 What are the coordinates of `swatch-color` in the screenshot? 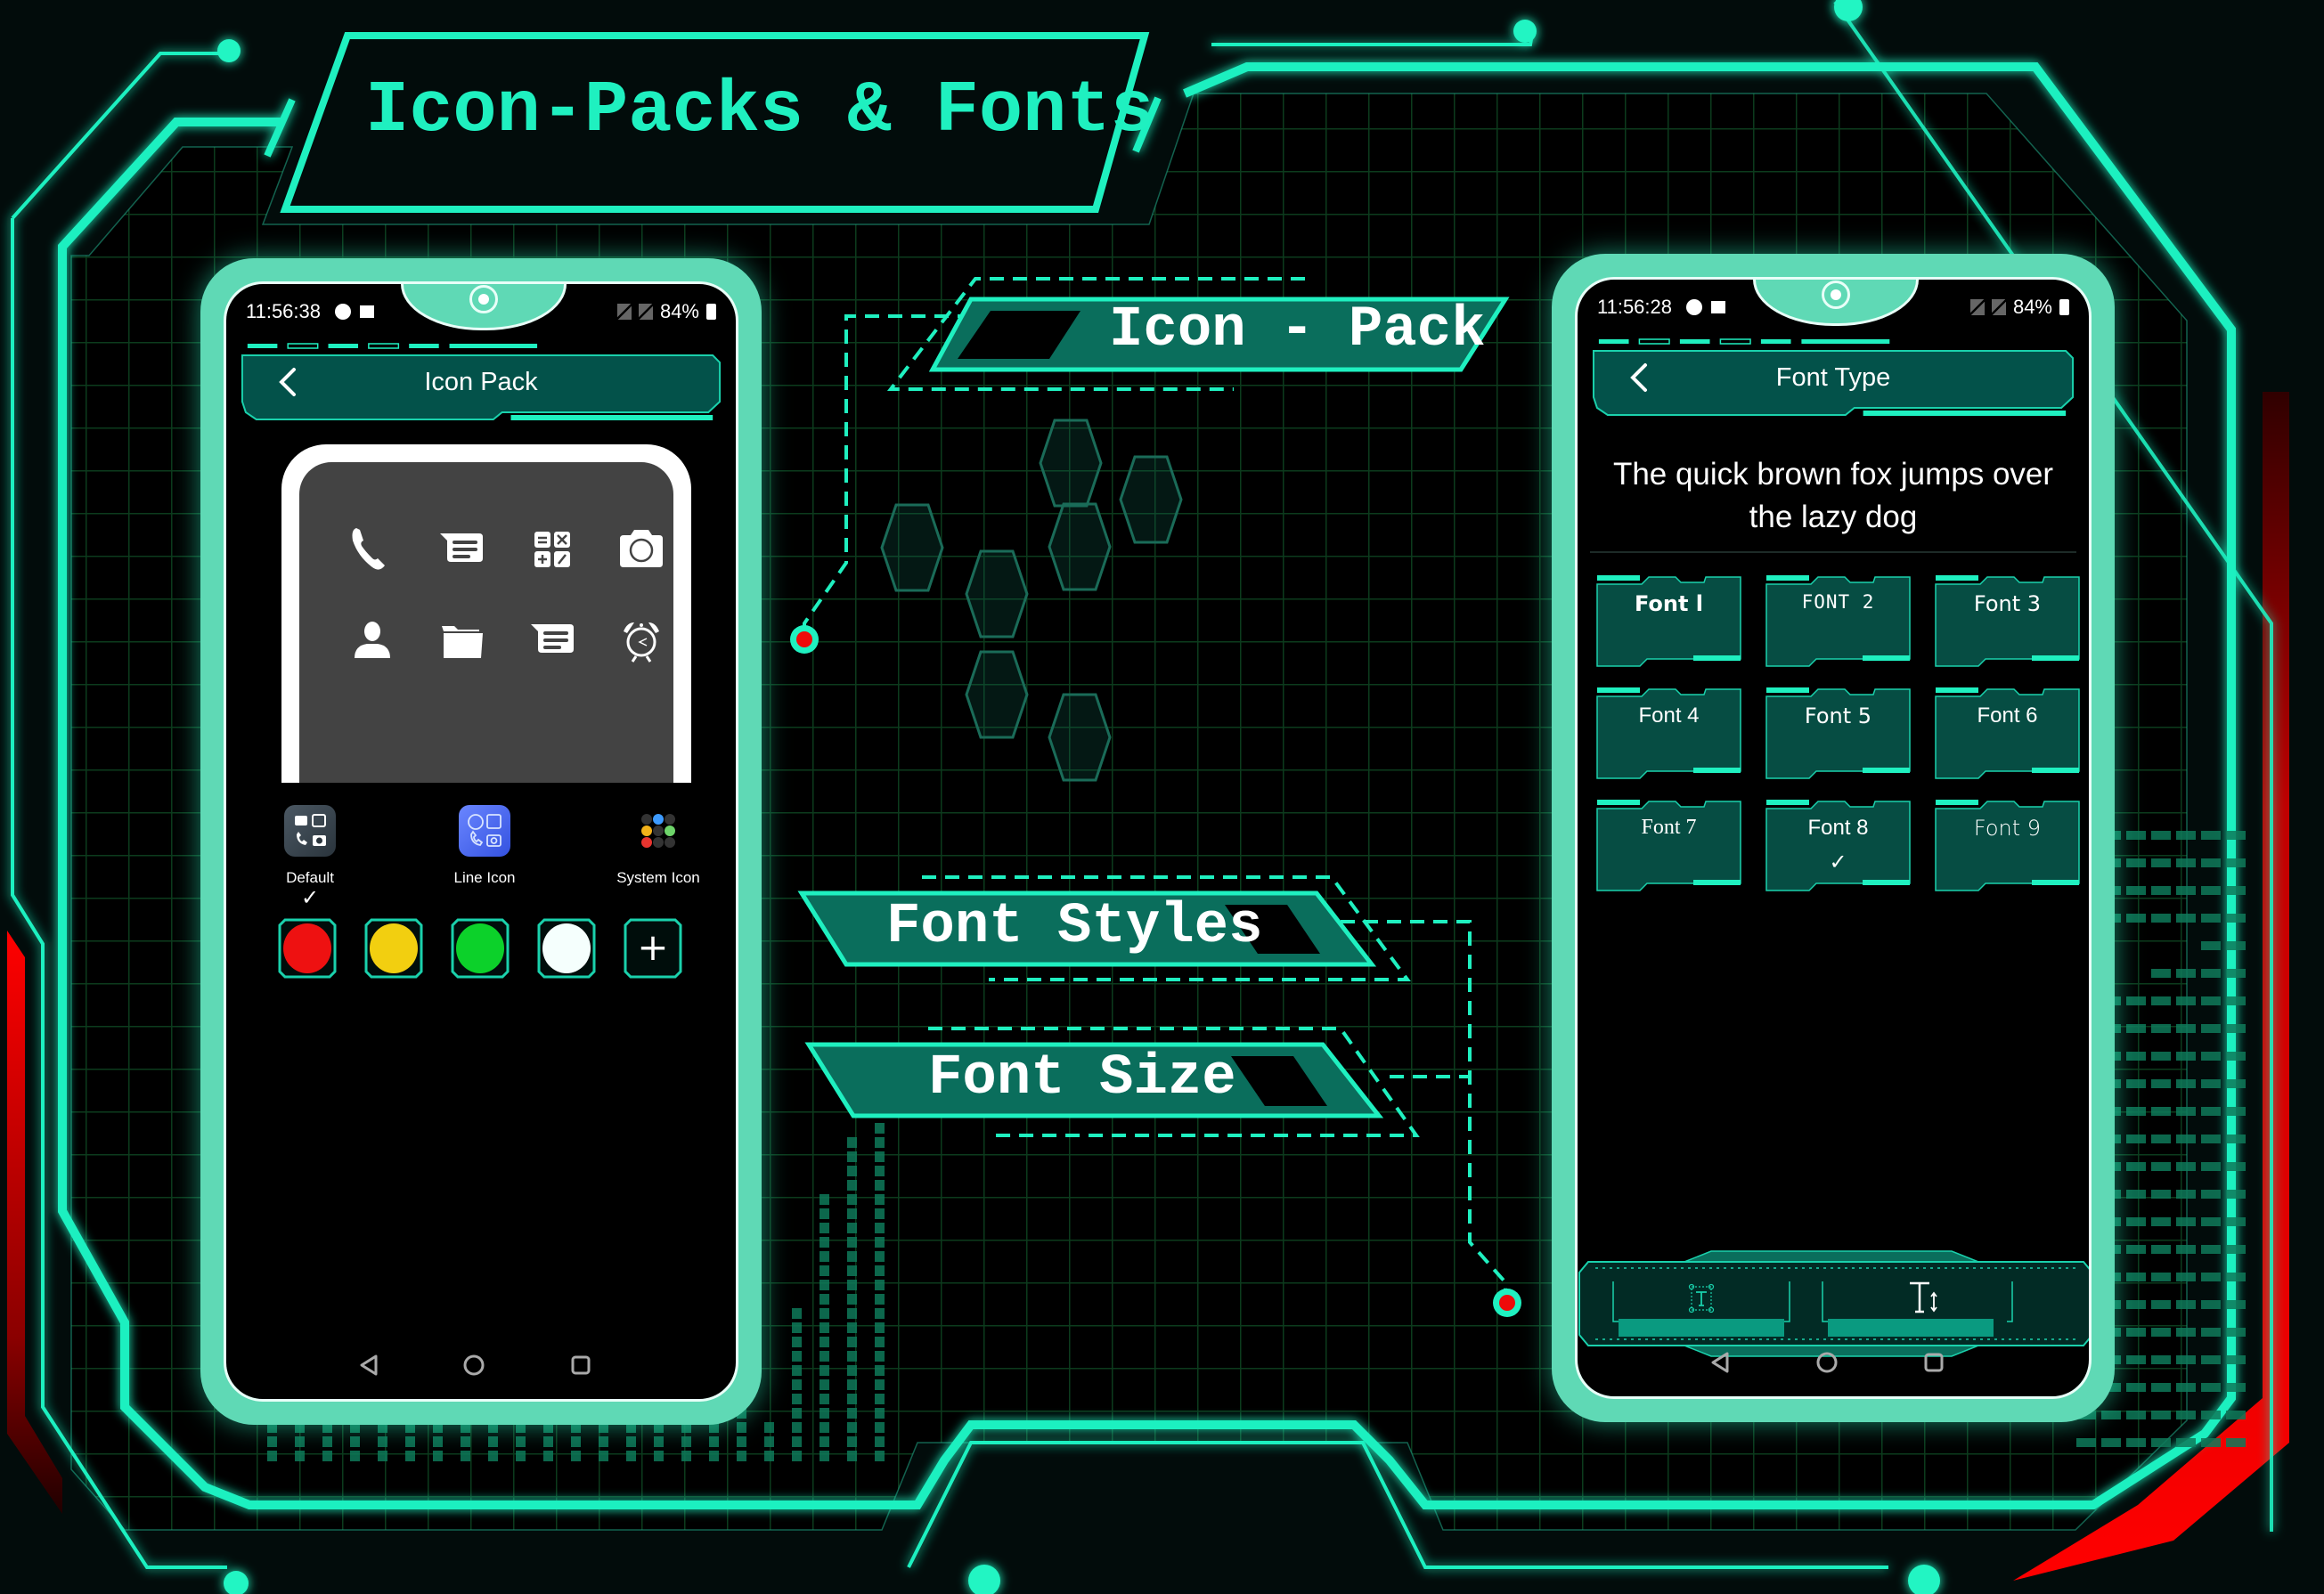 It's located at (394, 948).